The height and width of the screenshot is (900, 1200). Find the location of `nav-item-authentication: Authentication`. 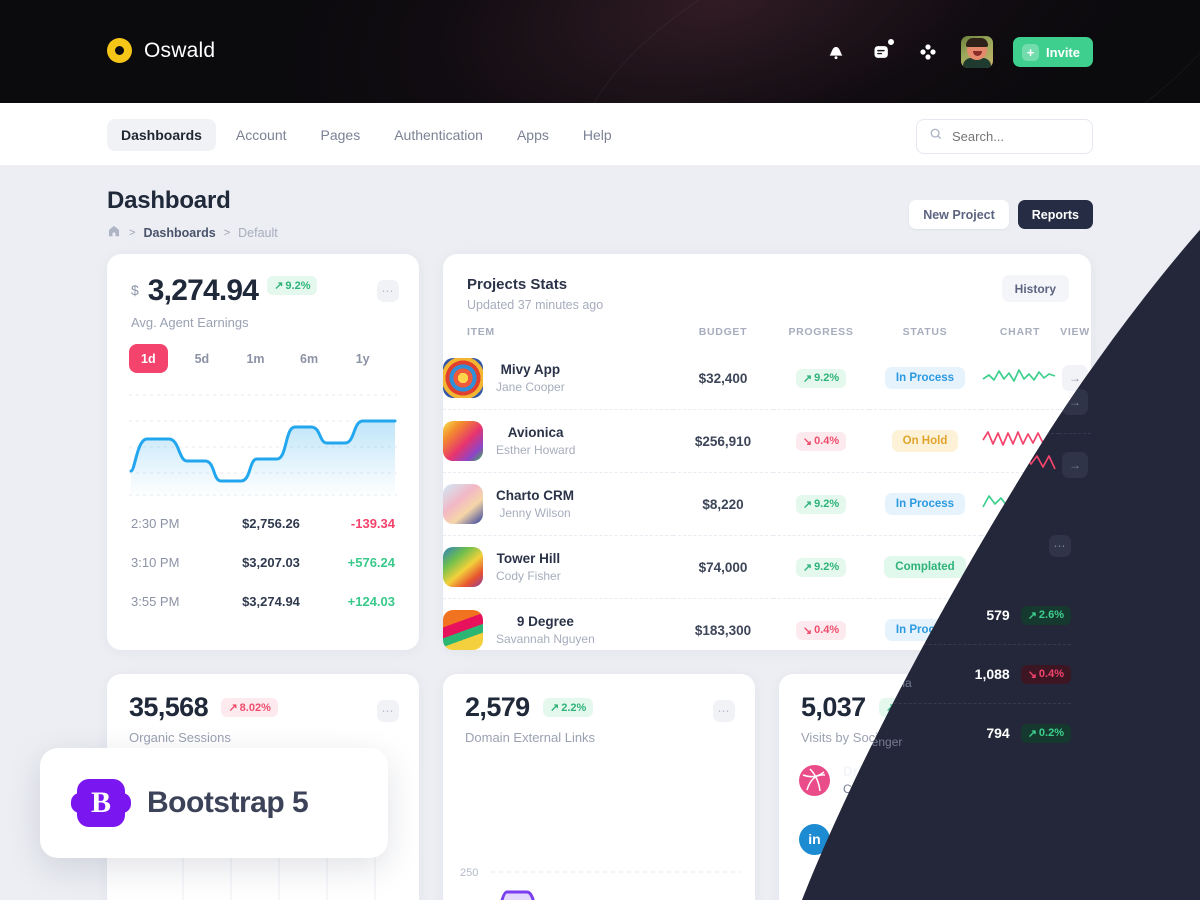

nav-item-authentication: Authentication is located at coordinates (438, 135).